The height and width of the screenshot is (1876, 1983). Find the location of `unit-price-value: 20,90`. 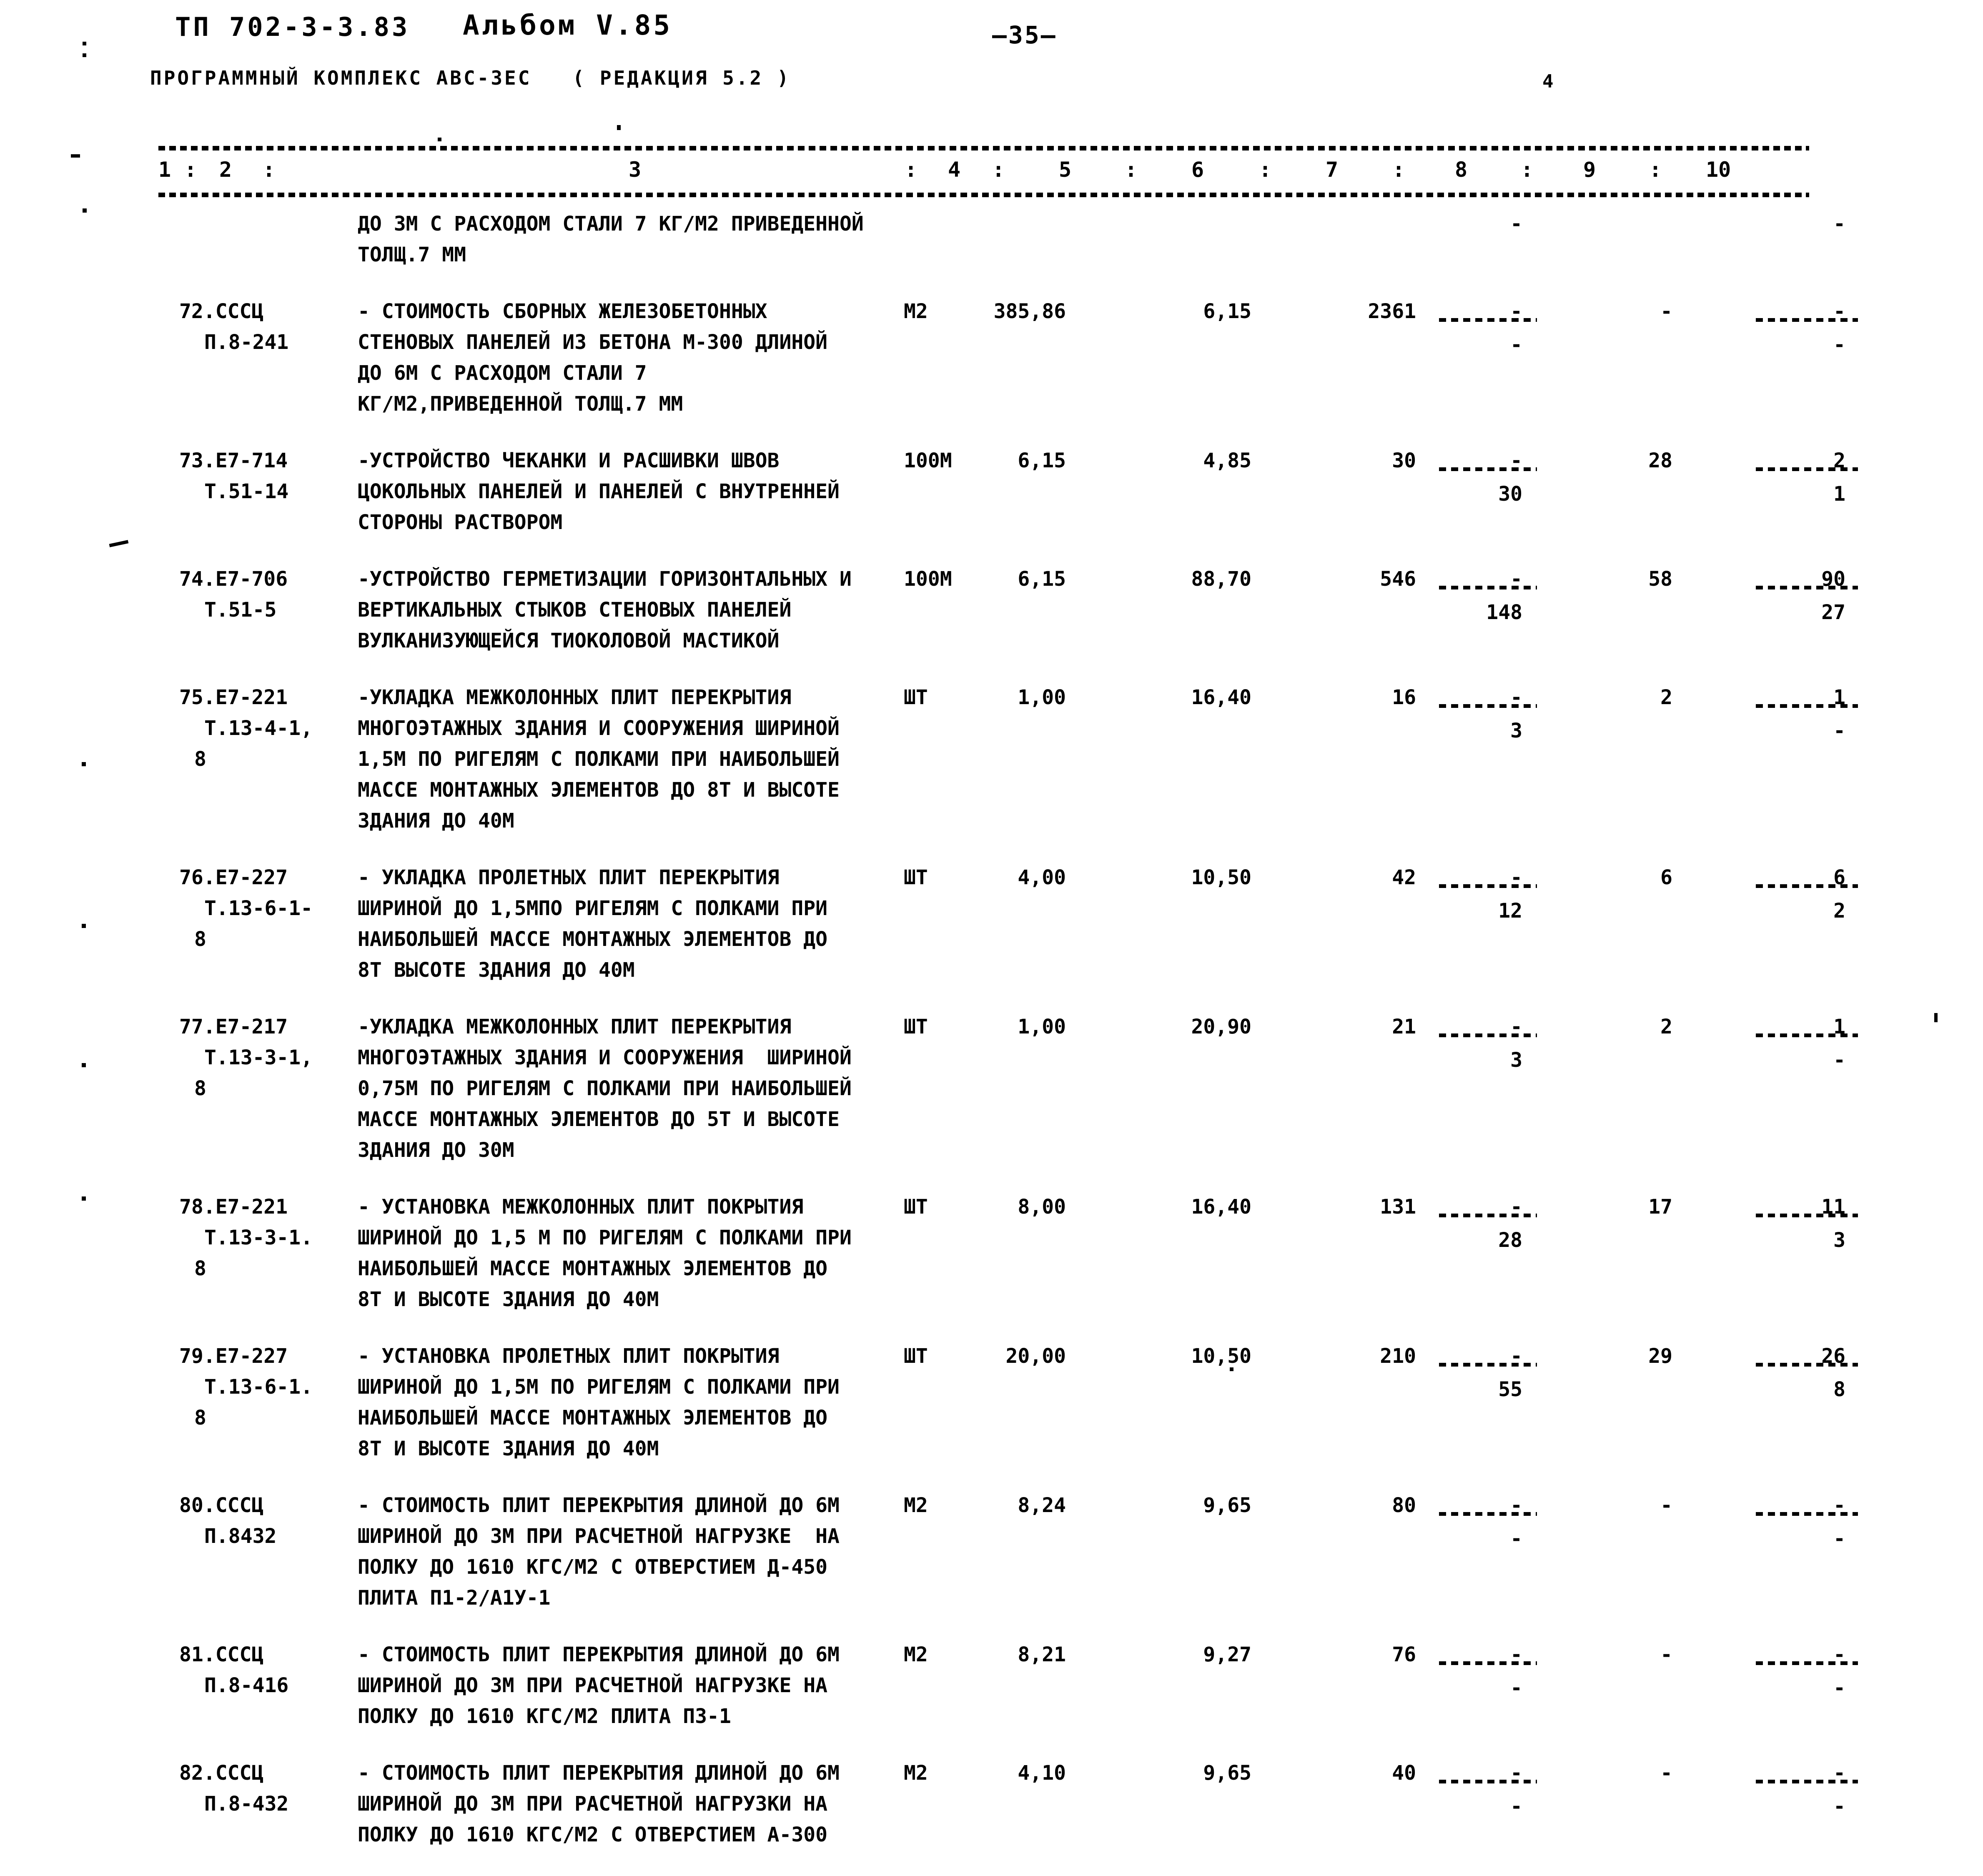

unit-price-value: 20,90 is located at coordinates (1221, 1026).